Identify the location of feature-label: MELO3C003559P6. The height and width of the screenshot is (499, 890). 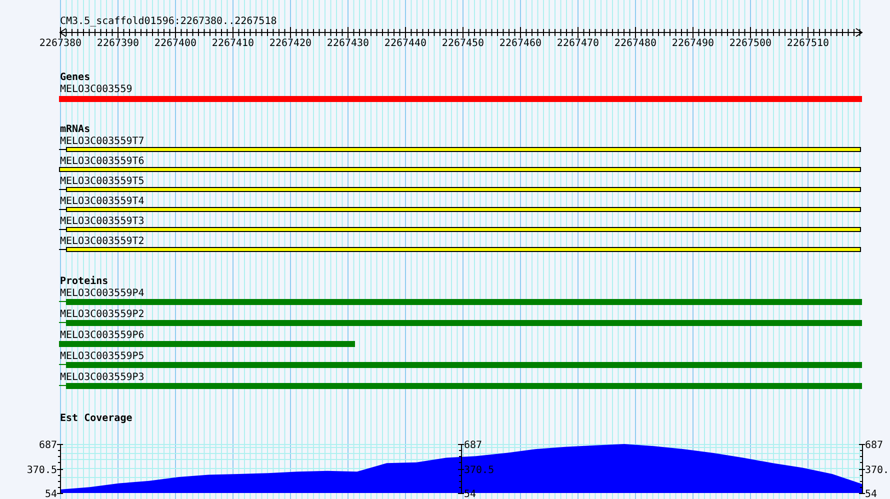
(102, 335).